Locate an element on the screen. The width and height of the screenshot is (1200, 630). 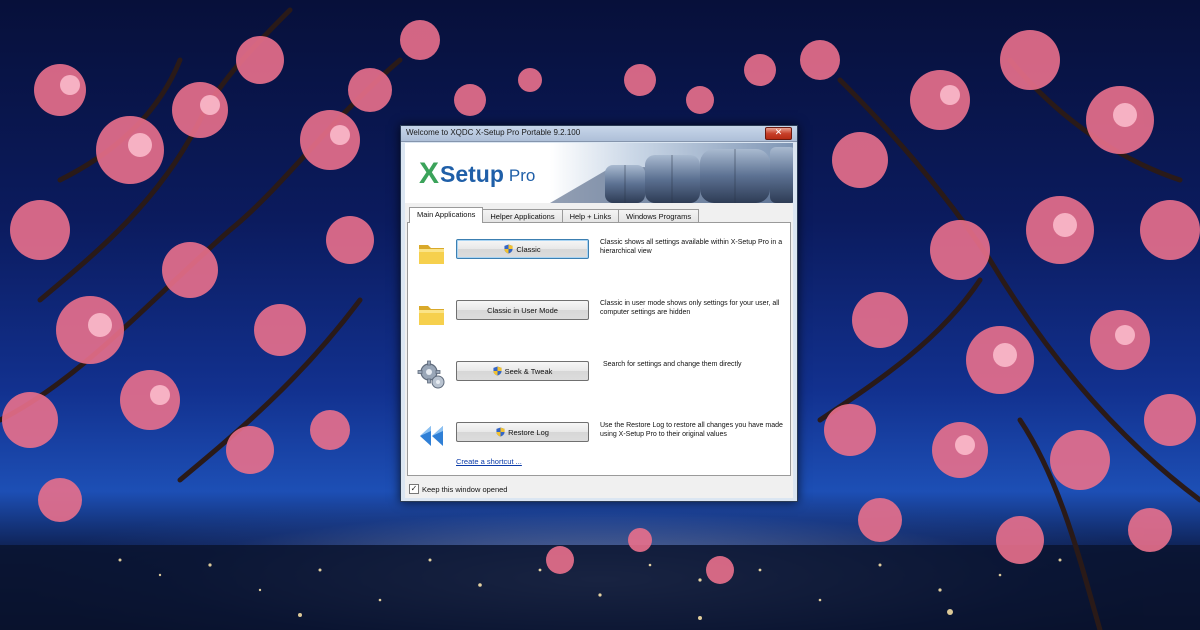
xsetup-pro-logo: X Setup Pro is located at coordinates (477, 174).